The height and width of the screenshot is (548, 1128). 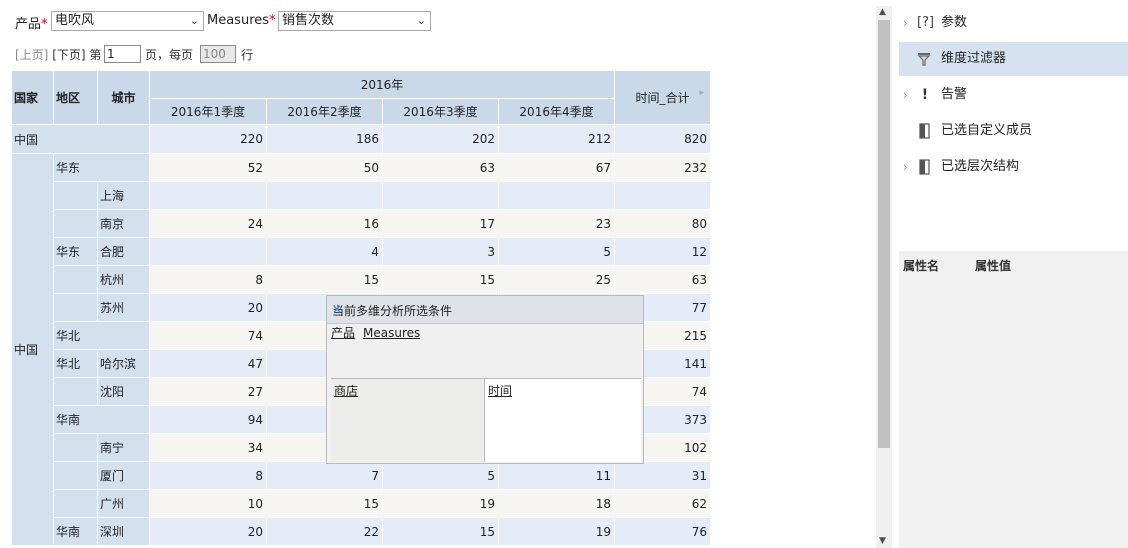 I want to click on panel-item-filter: 维度过滤器, so click(x=1013, y=59).